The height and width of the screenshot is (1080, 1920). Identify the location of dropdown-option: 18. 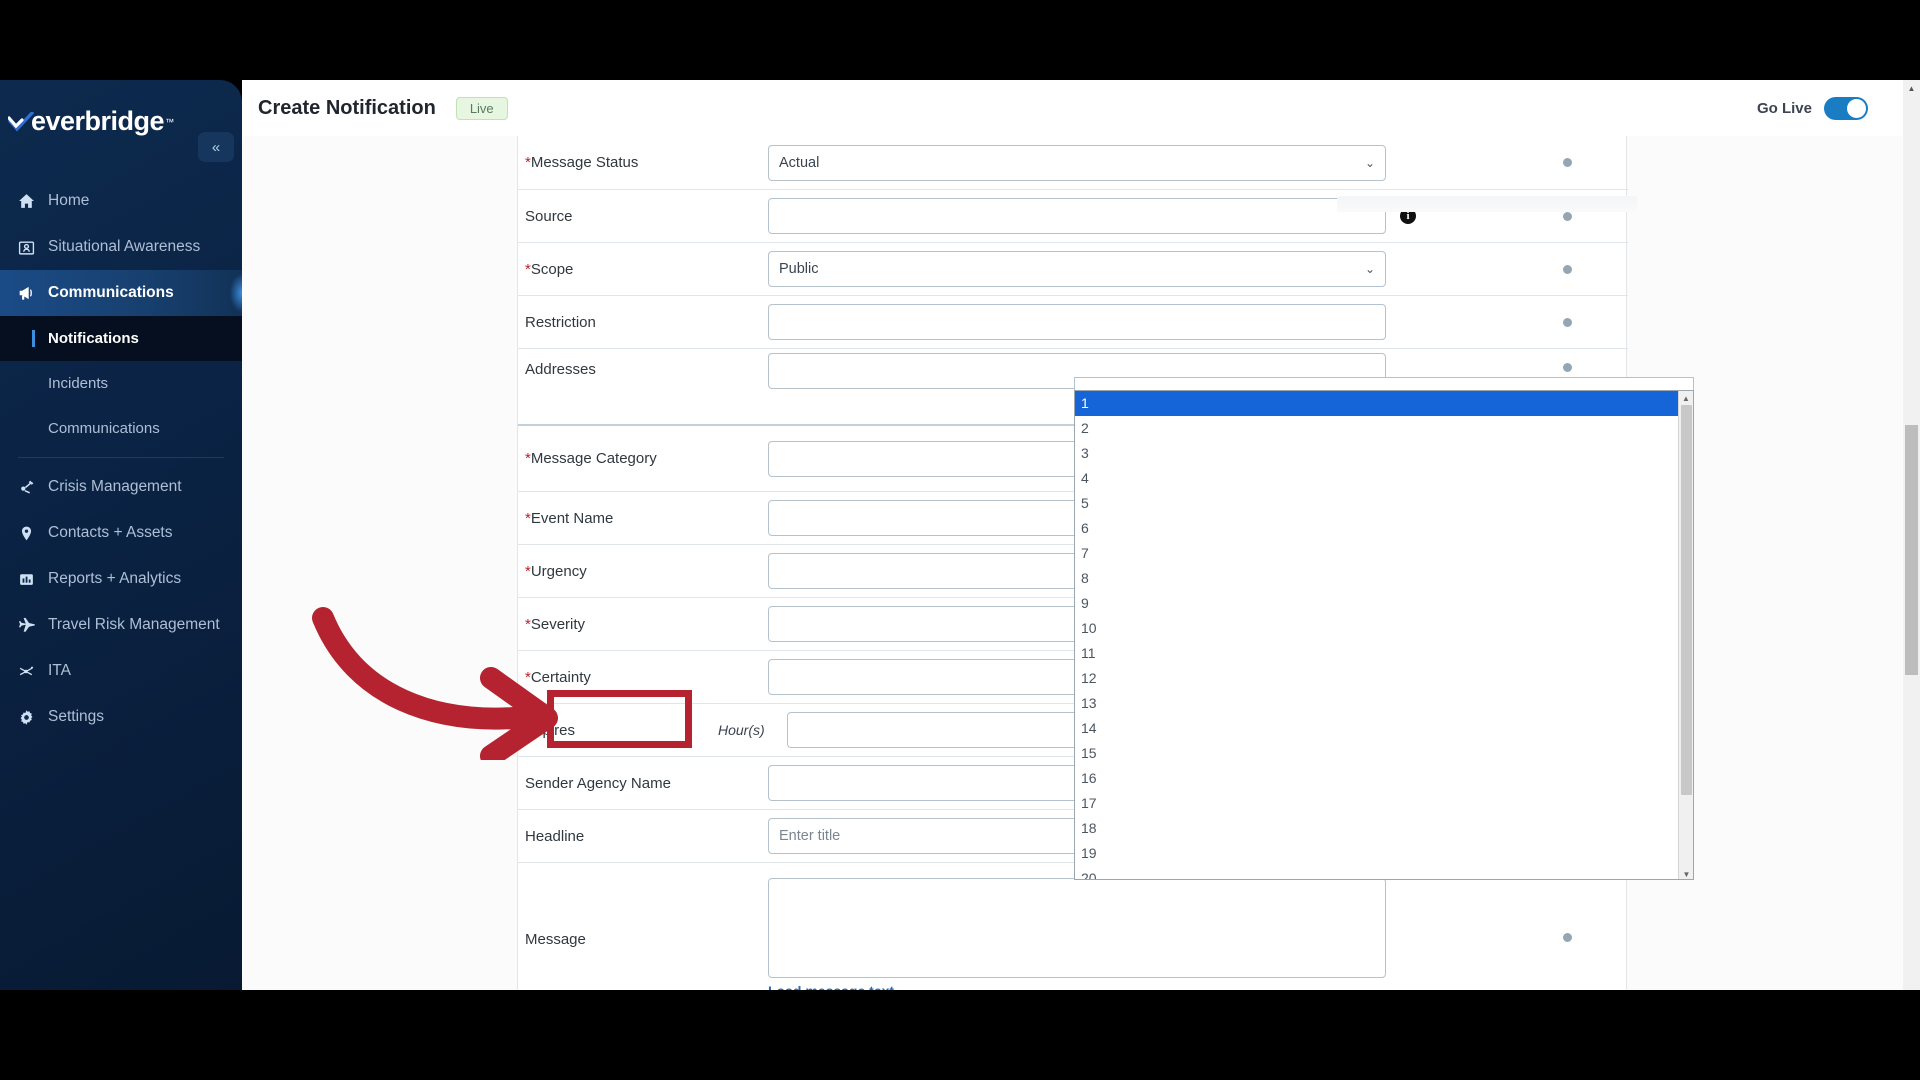
(1384, 828).